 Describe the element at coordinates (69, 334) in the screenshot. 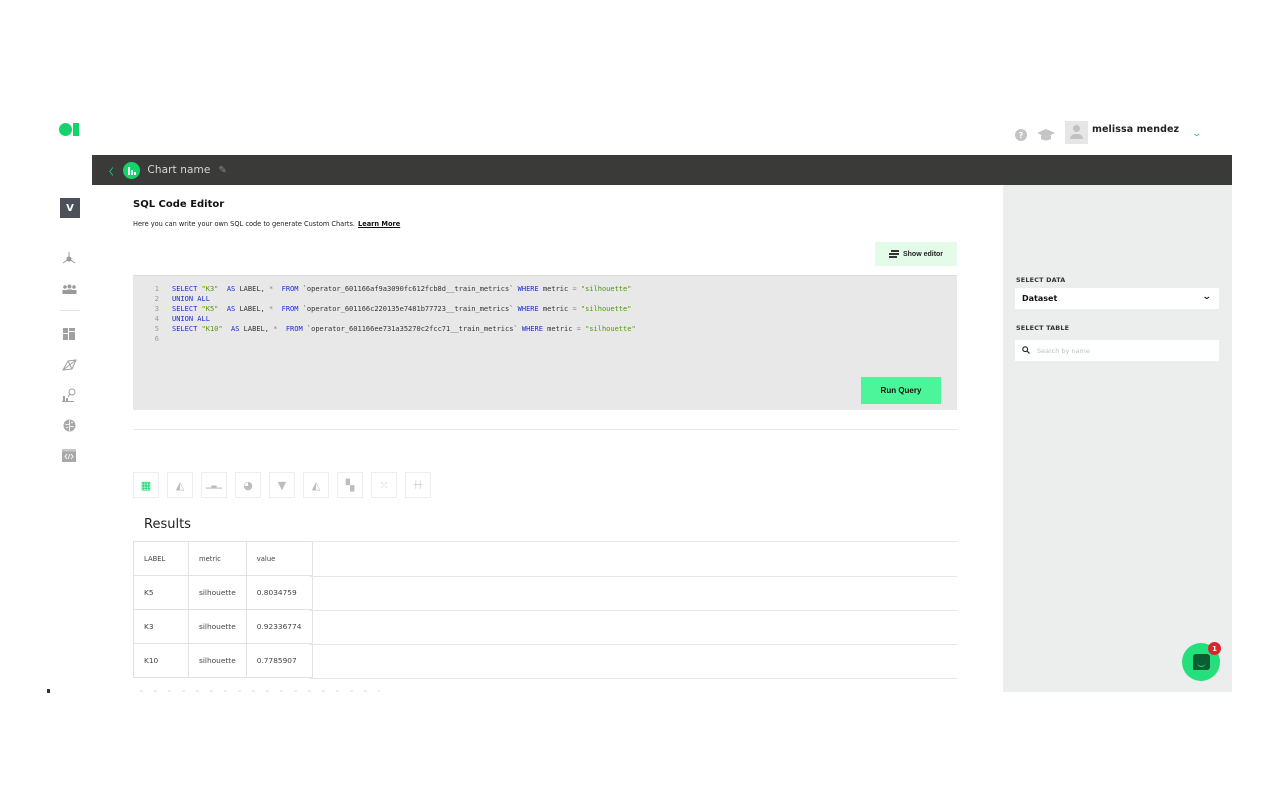

I see `dashboard-icon` at that location.